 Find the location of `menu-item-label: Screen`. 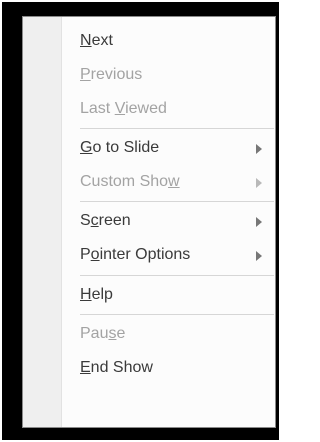

menu-item-label: Screen is located at coordinates (105, 220).